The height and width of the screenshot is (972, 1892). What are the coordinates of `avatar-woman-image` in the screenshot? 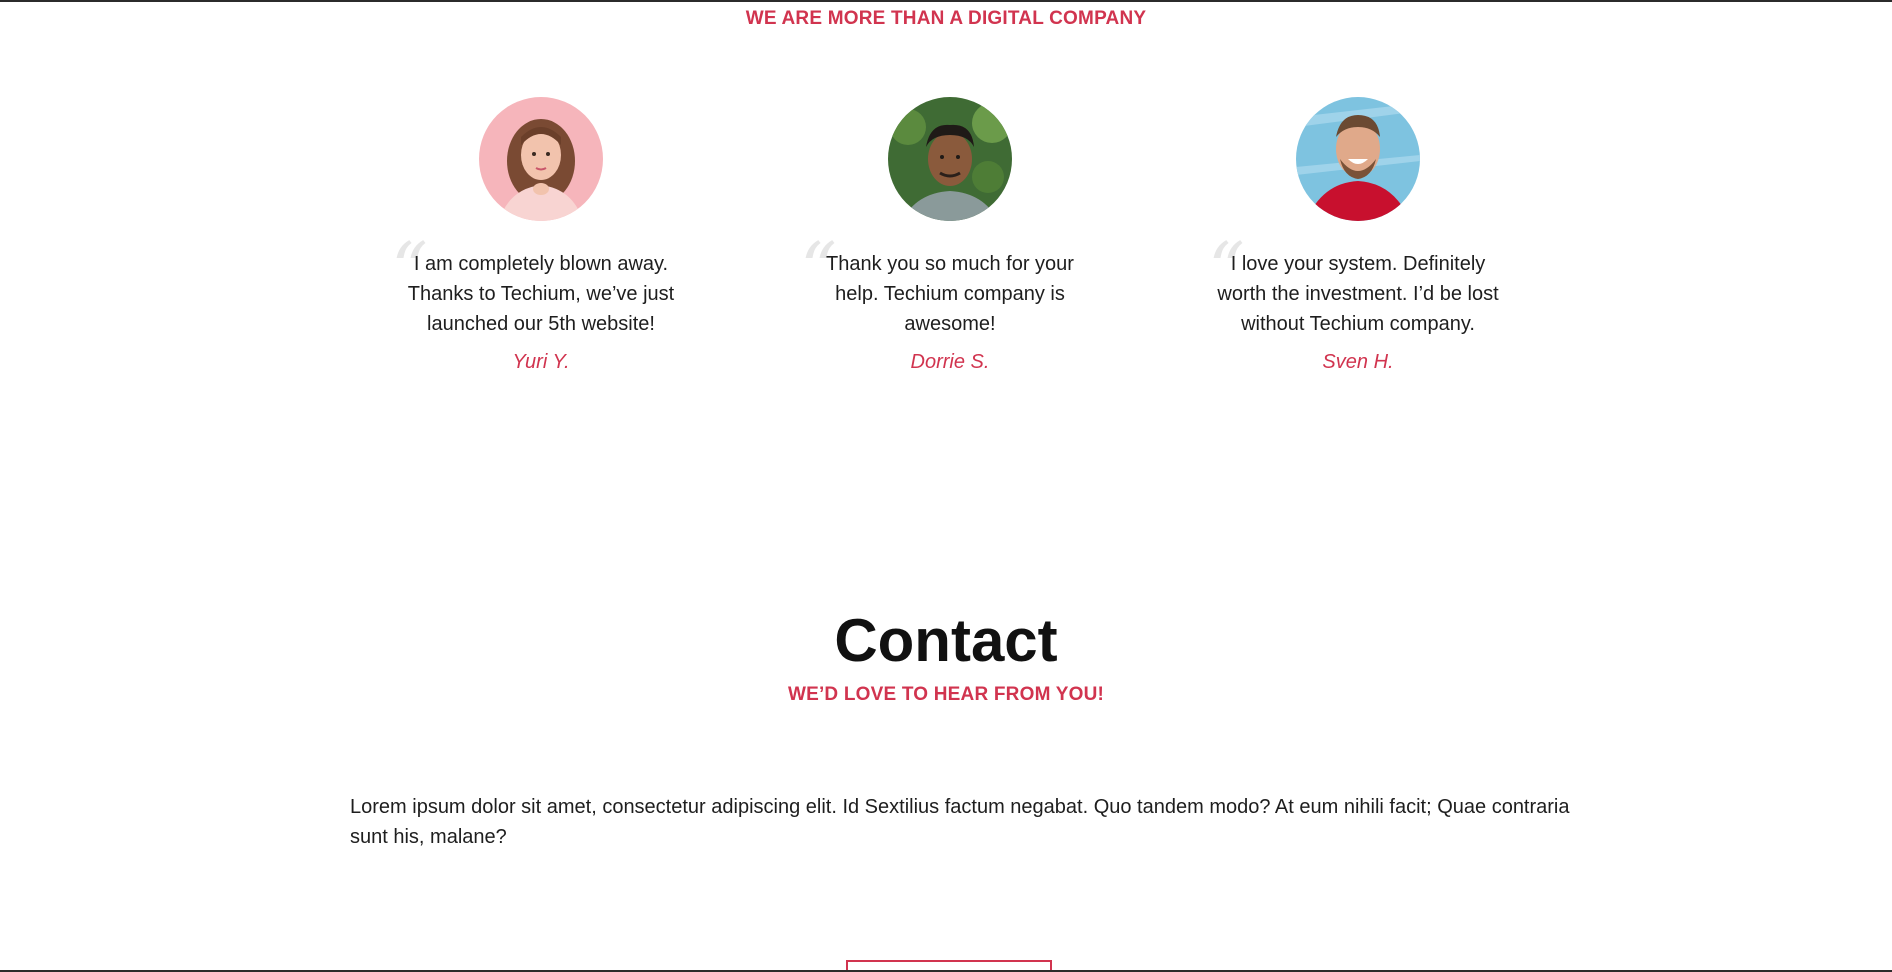 It's located at (541, 159).